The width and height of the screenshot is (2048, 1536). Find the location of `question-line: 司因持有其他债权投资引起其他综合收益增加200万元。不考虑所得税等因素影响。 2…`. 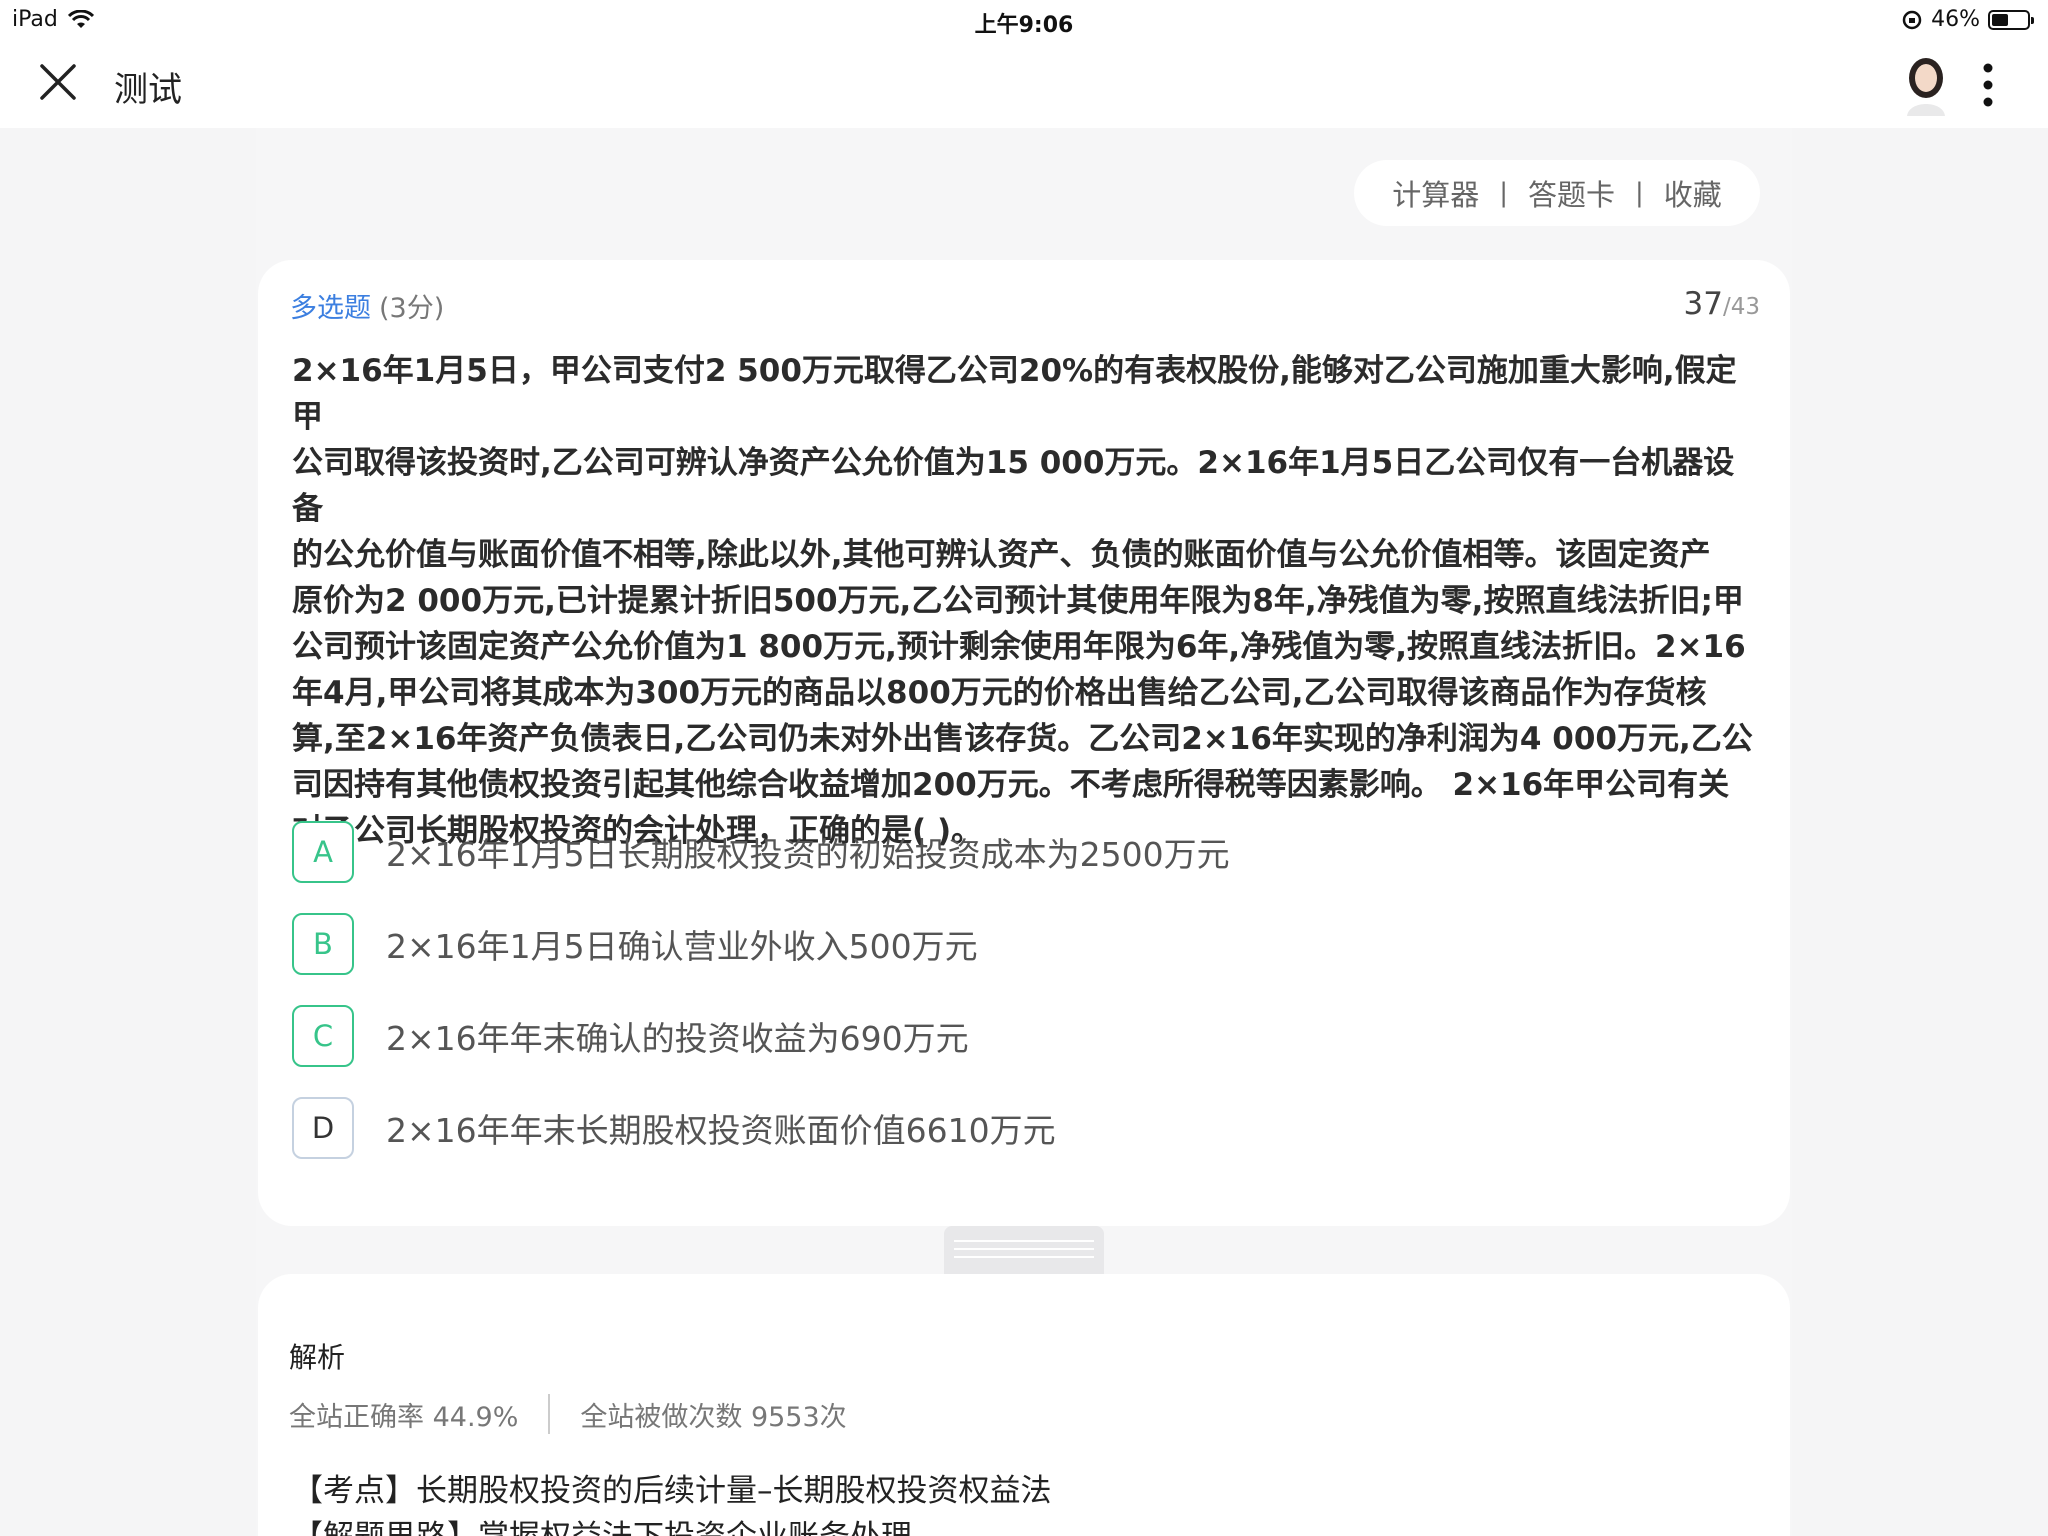

question-line: 司因持有其他债权投资引起其他综合收益增加200万元。不考虑所得税等因素影响。 2… is located at coordinates (1011, 785).